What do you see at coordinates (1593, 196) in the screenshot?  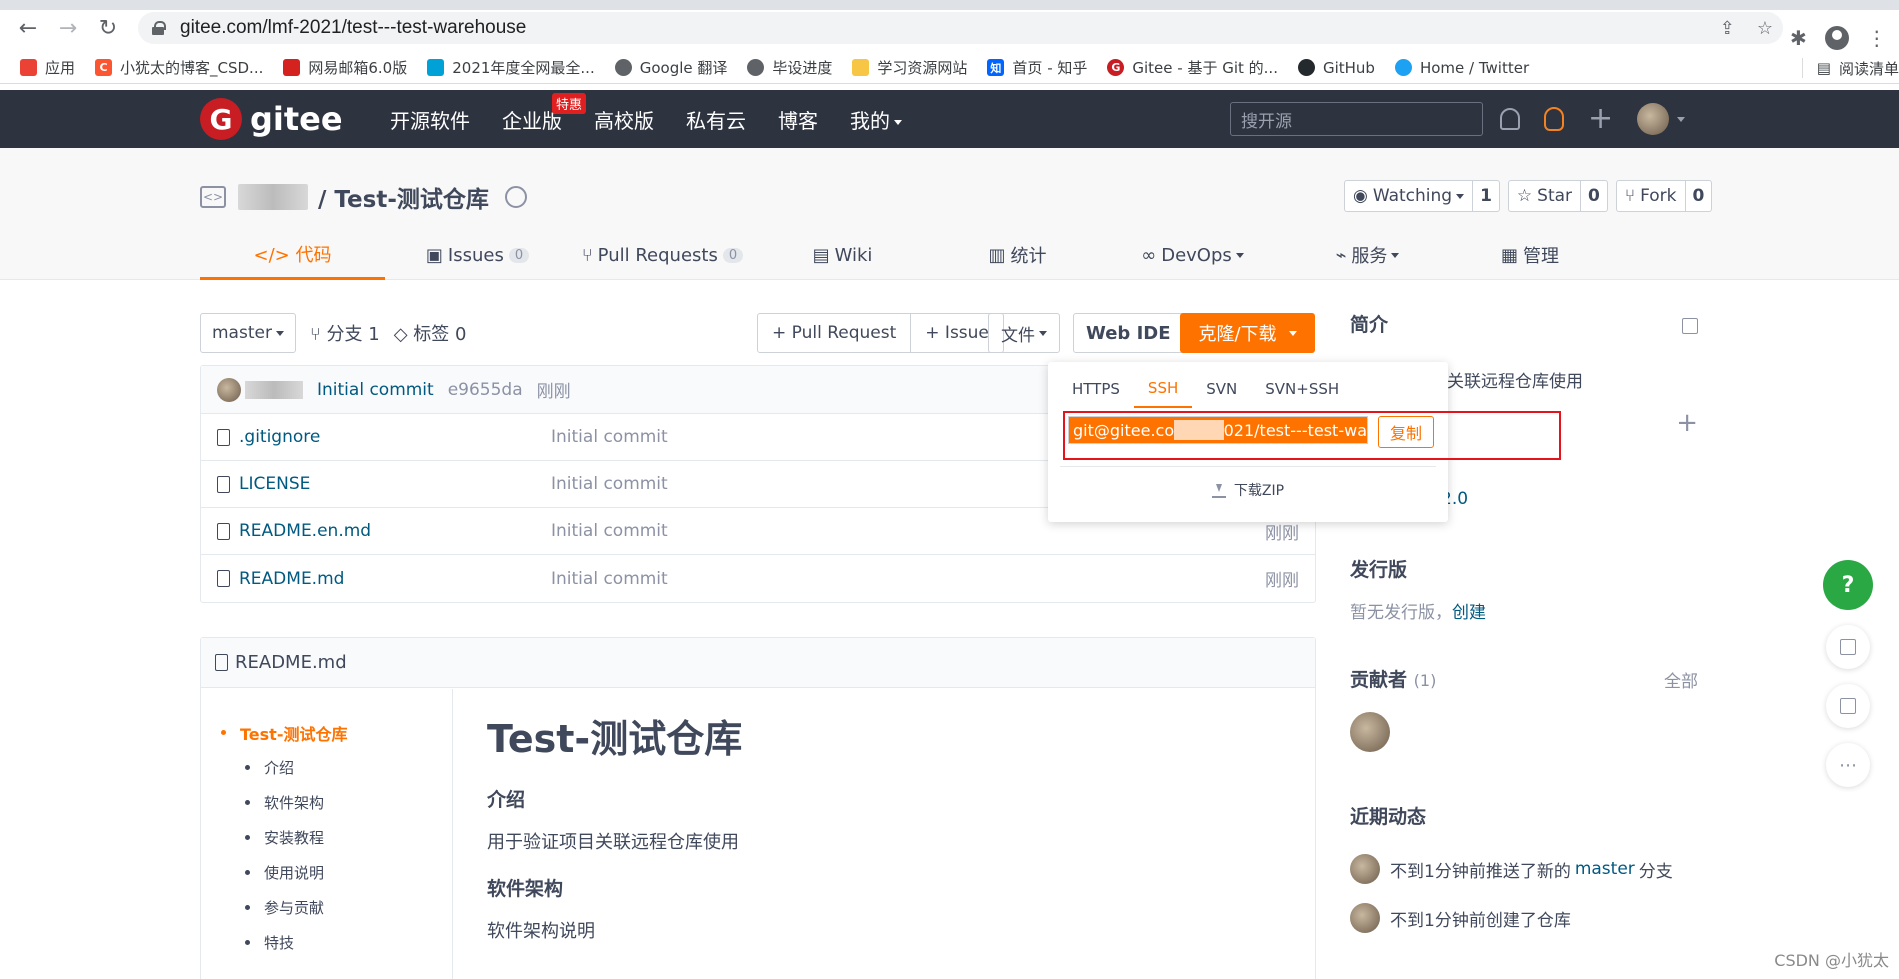 I see `star-count: 0` at bounding box center [1593, 196].